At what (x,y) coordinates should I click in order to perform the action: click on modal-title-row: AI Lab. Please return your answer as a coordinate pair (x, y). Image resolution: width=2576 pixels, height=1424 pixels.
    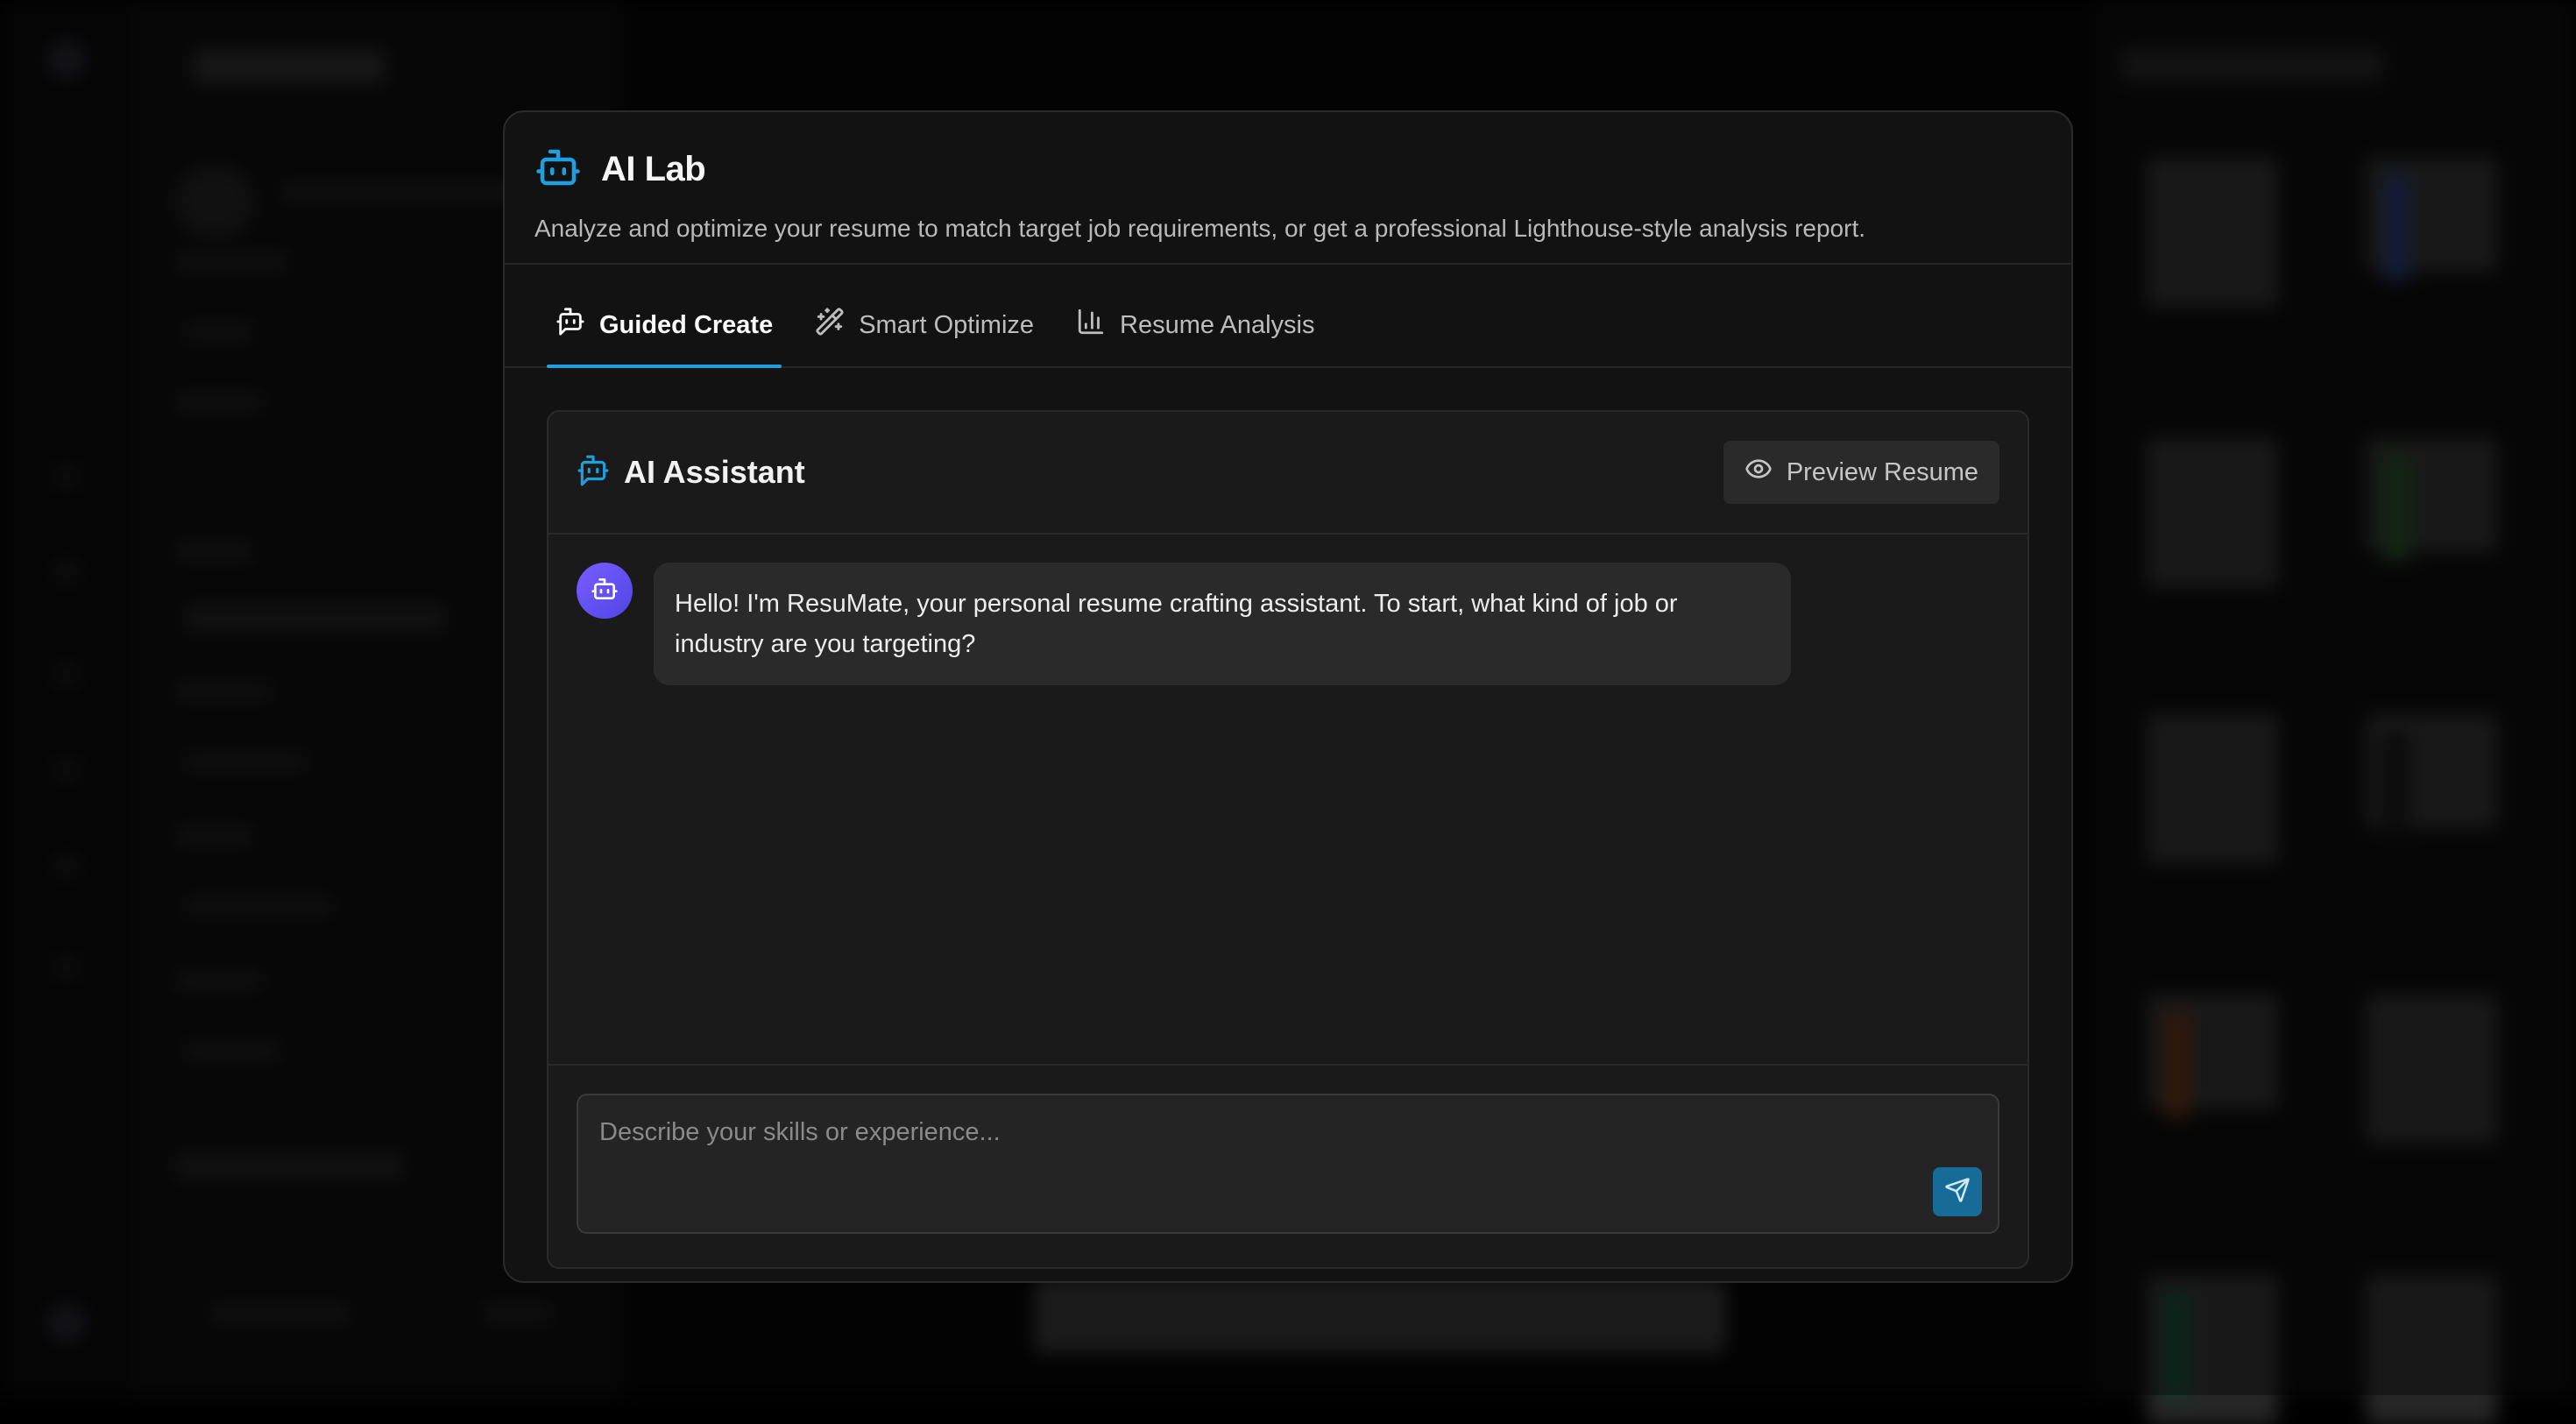
    Looking at the image, I should click on (1288, 169).